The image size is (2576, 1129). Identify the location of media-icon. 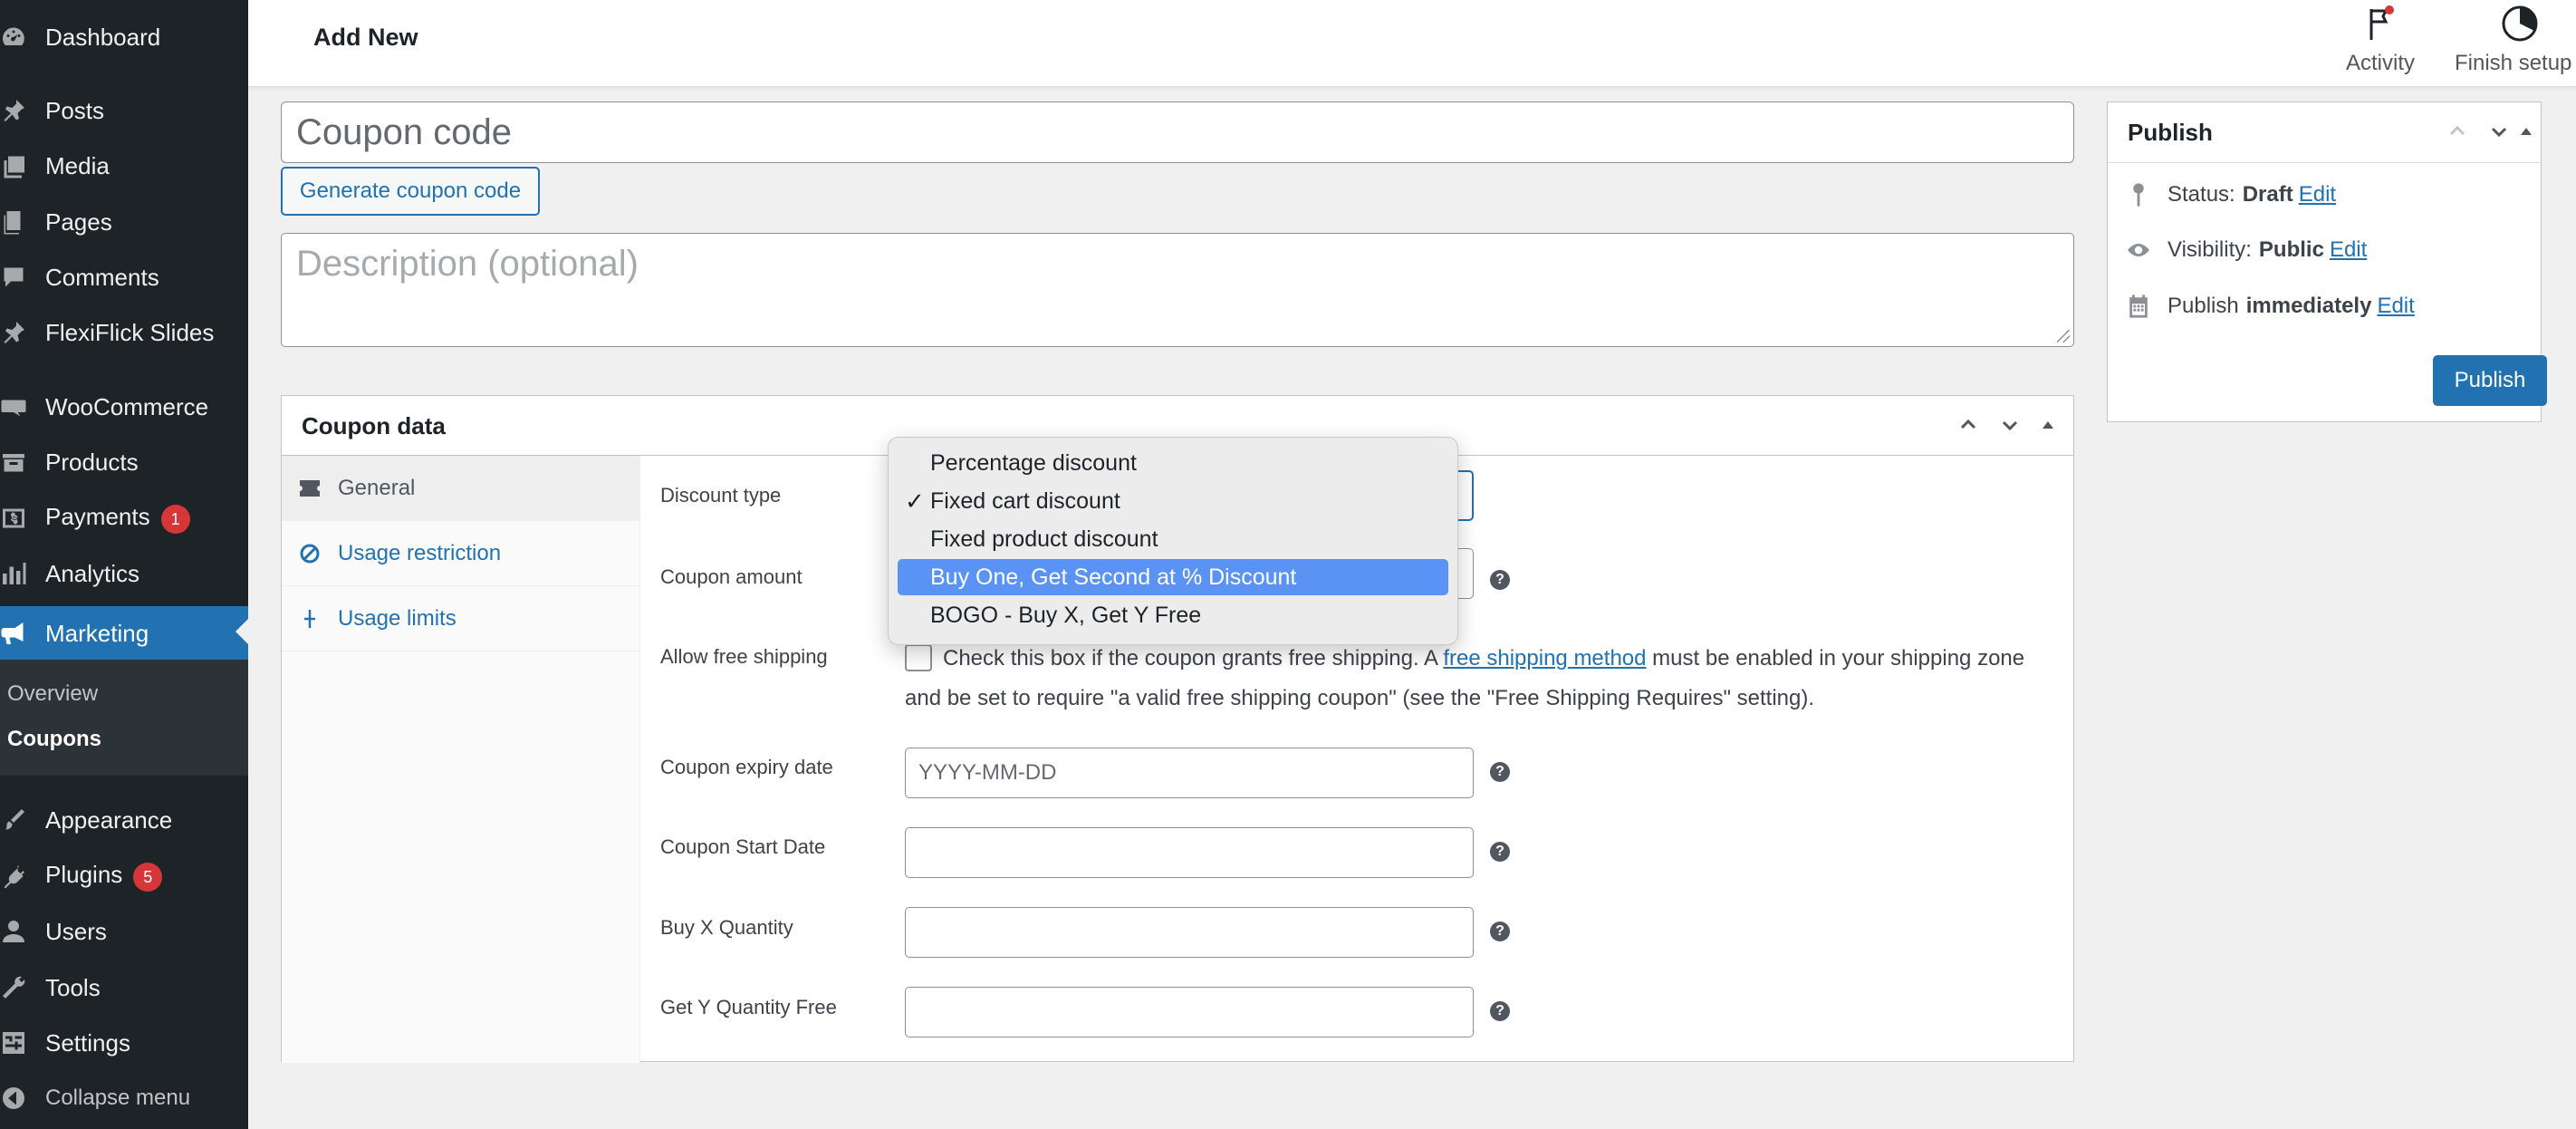
(16, 165).